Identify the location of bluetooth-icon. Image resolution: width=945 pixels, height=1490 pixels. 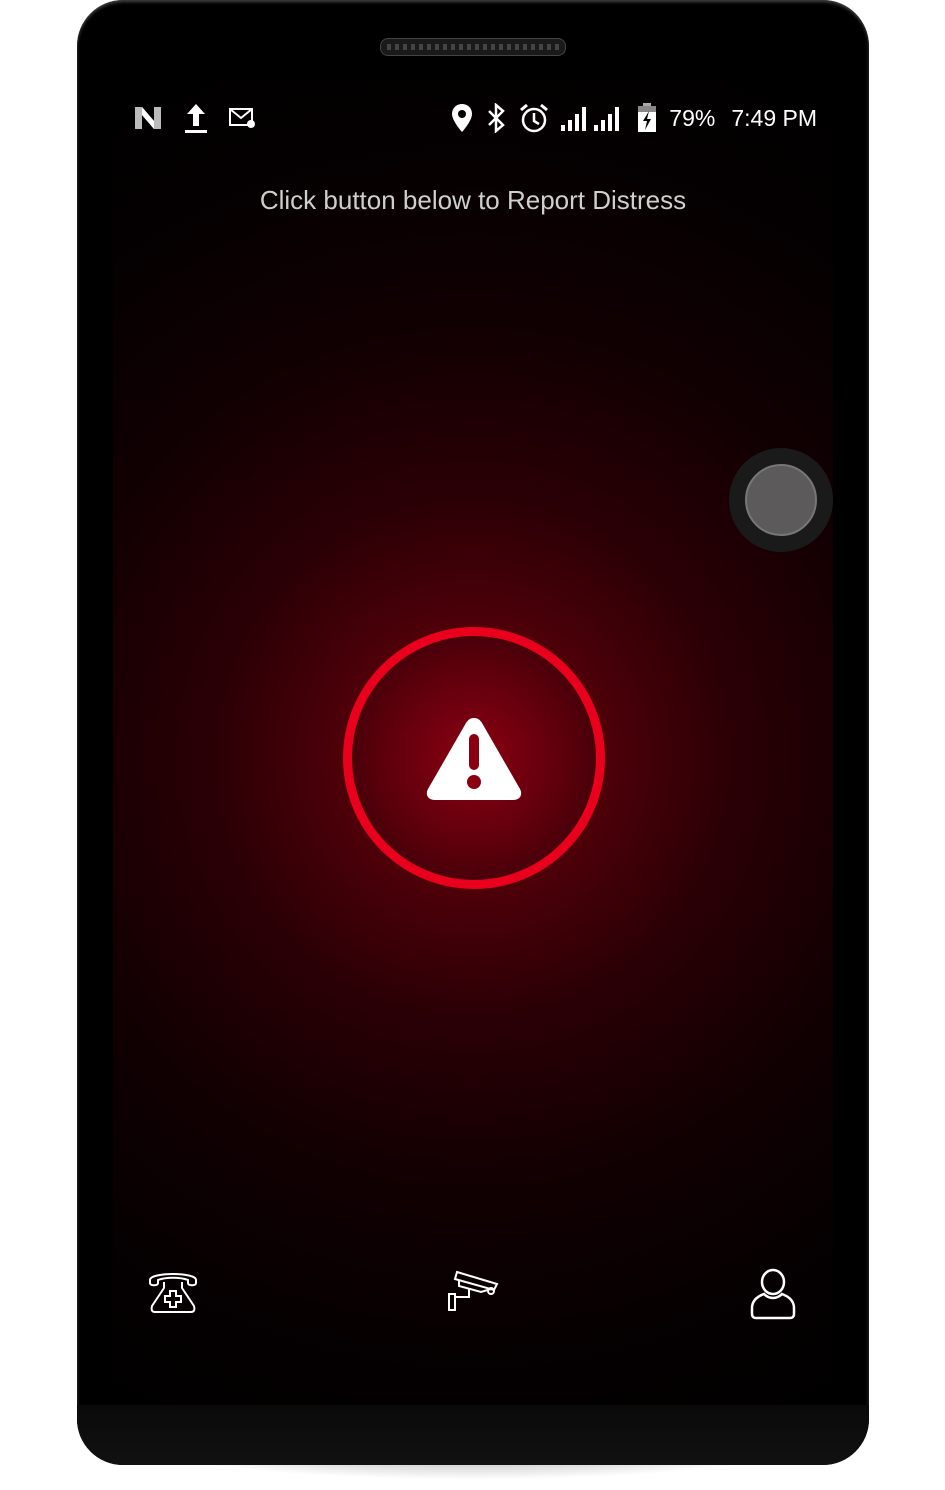
(497, 118).